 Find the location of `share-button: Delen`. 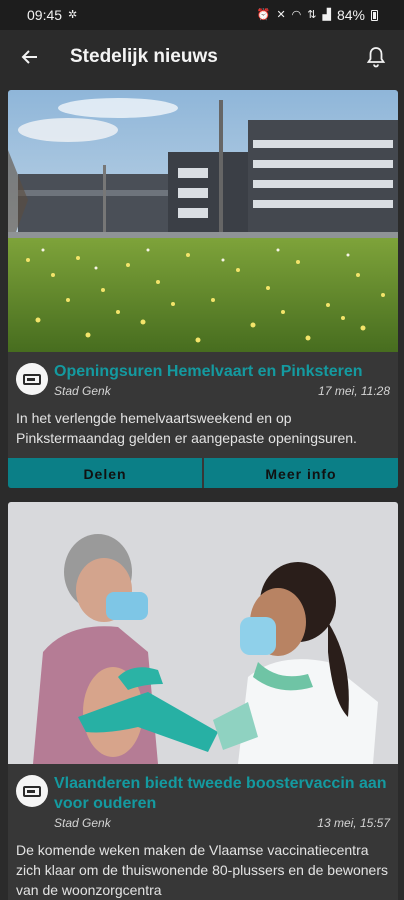

share-button: Delen is located at coordinates (105, 473).